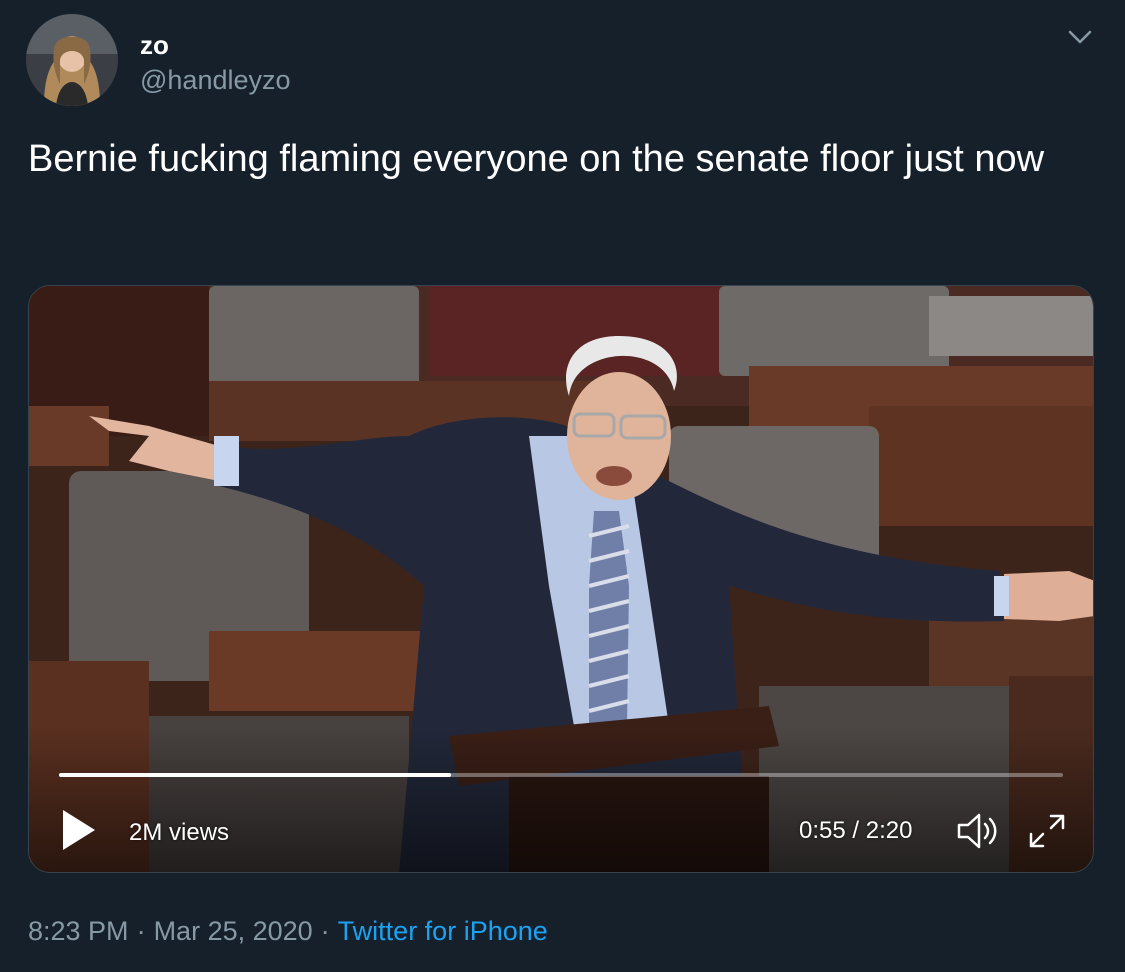 This screenshot has width=1125, height=972. I want to click on play-icon, so click(79, 830).